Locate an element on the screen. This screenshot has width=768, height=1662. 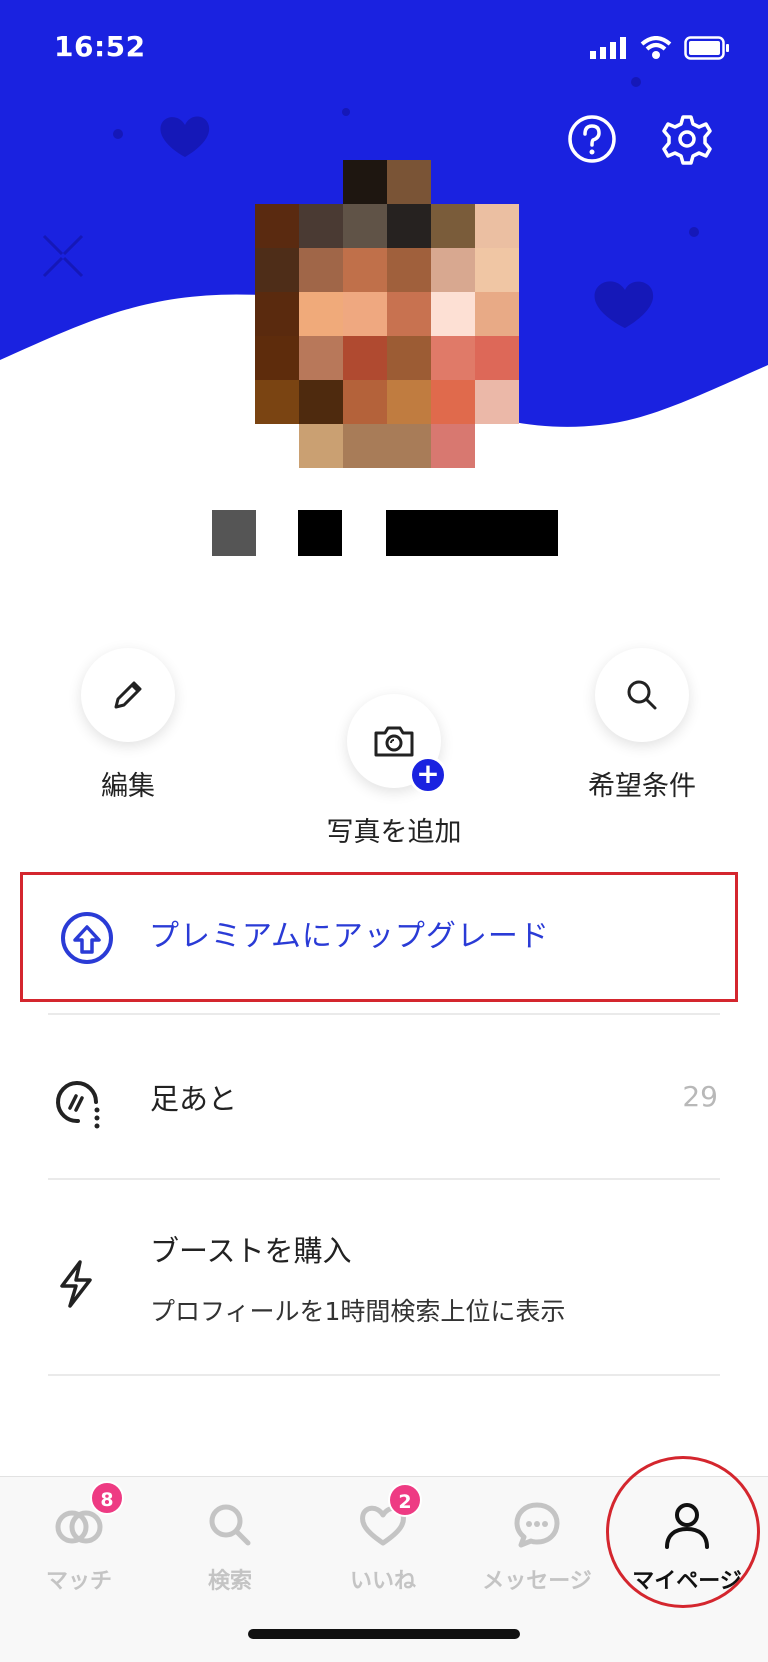
boost-description: プロフィールを1時間検索上位に表示 is located at coordinates (358, 1311).